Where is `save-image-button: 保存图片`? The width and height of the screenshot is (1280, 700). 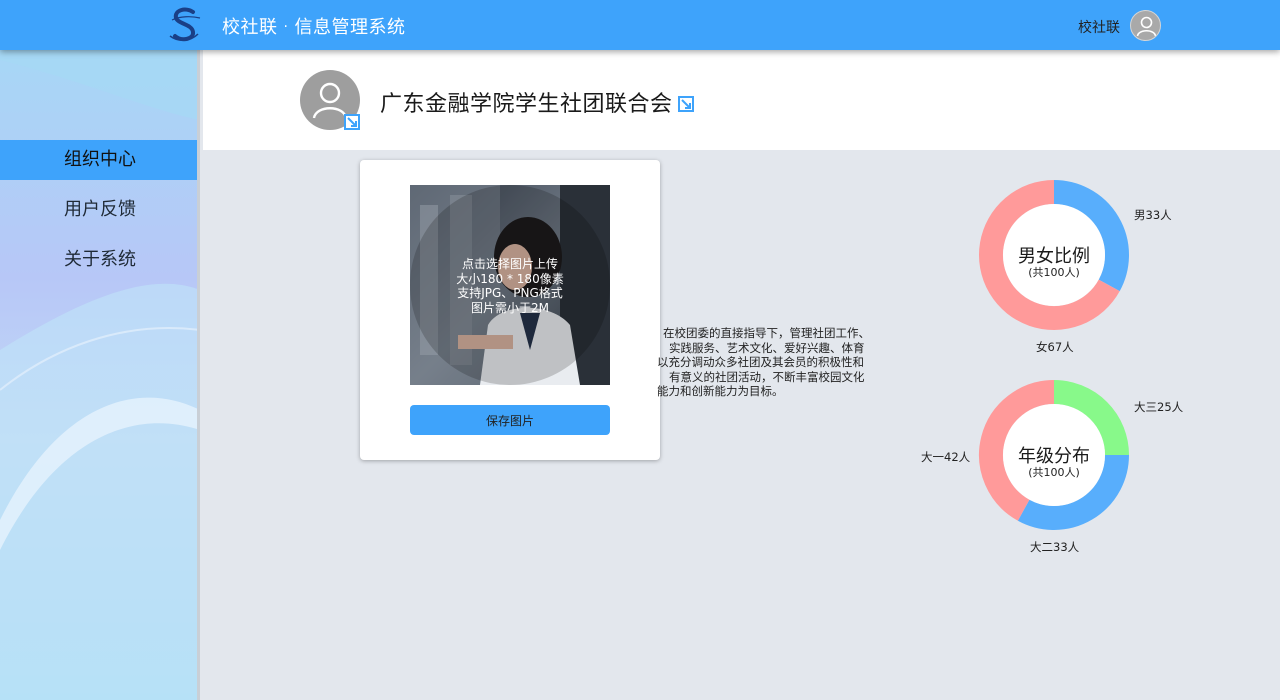
save-image-button: 保存图片 is located at coordinates (510, 420).